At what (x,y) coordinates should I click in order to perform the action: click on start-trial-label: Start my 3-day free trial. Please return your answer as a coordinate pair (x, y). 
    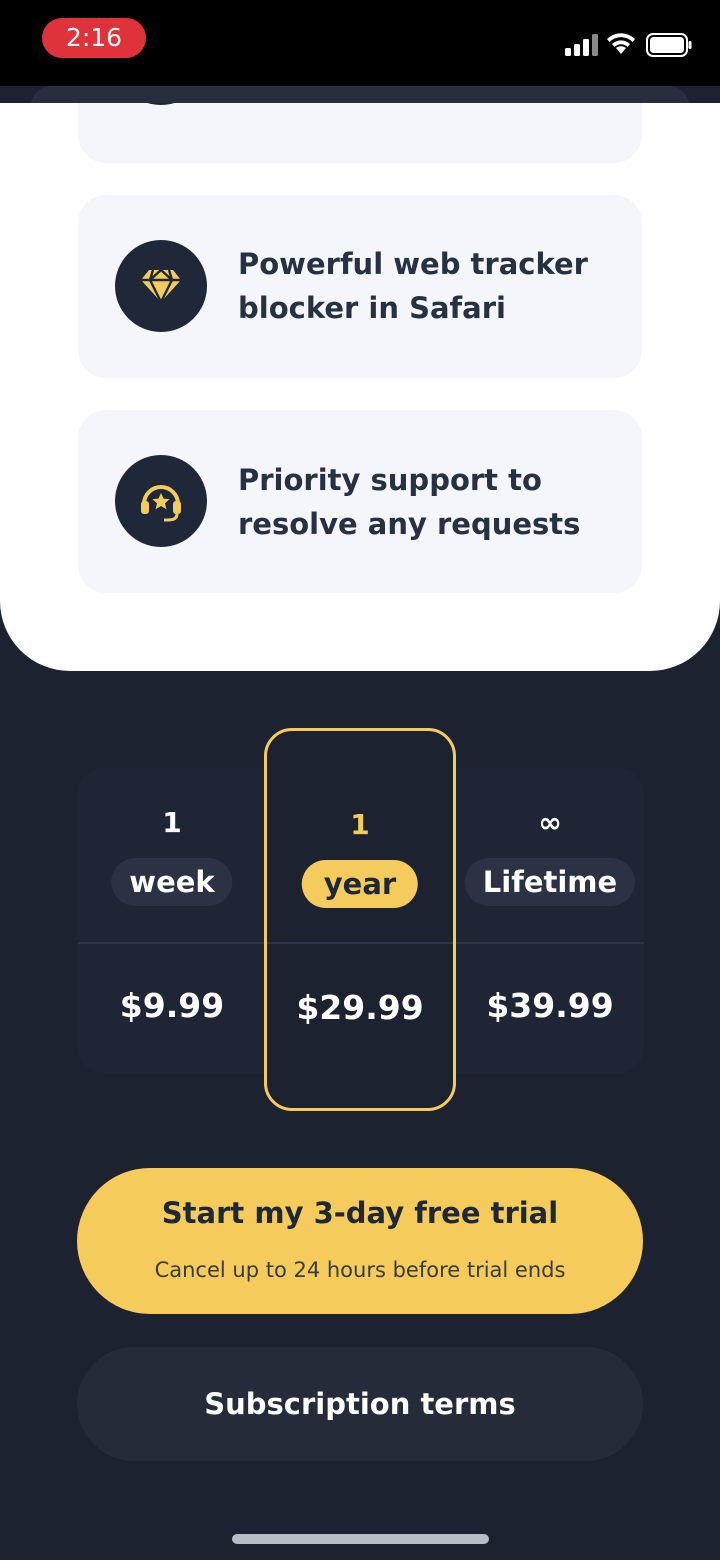
    Looking at the image, I should click on (360, 1213).